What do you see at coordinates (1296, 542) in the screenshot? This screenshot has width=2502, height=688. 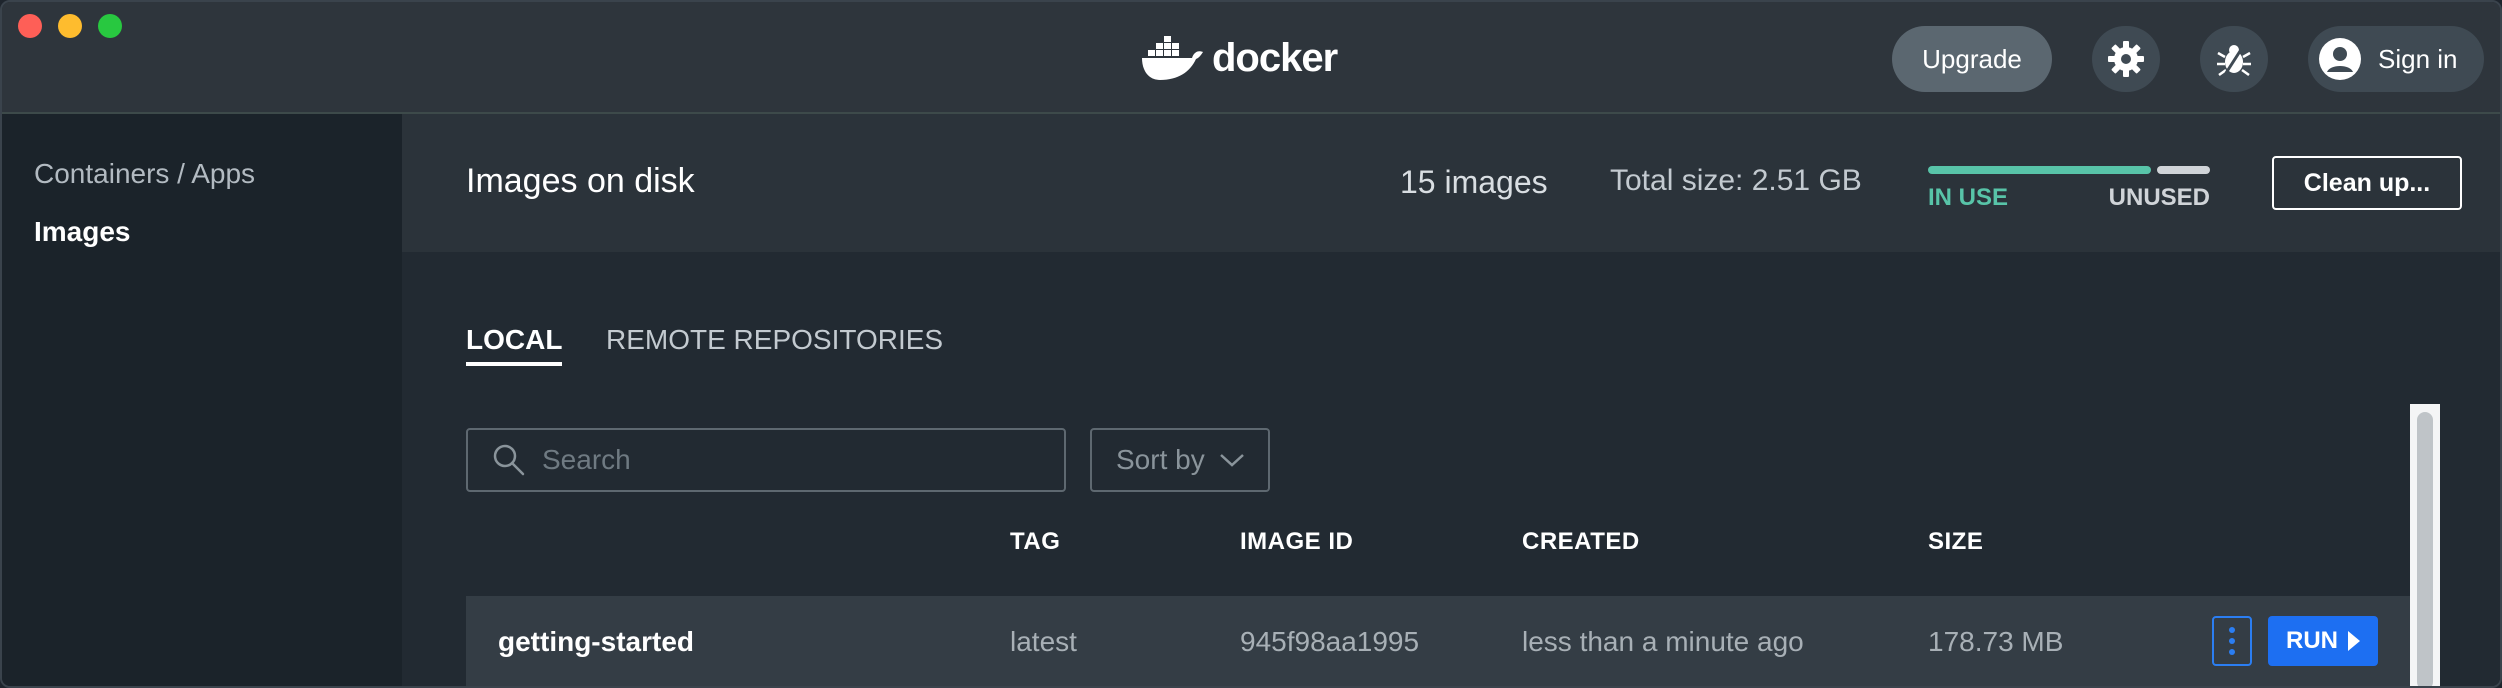 I see `column-header-image-id: IMAGE ID` at bounding box center [1296, 542].